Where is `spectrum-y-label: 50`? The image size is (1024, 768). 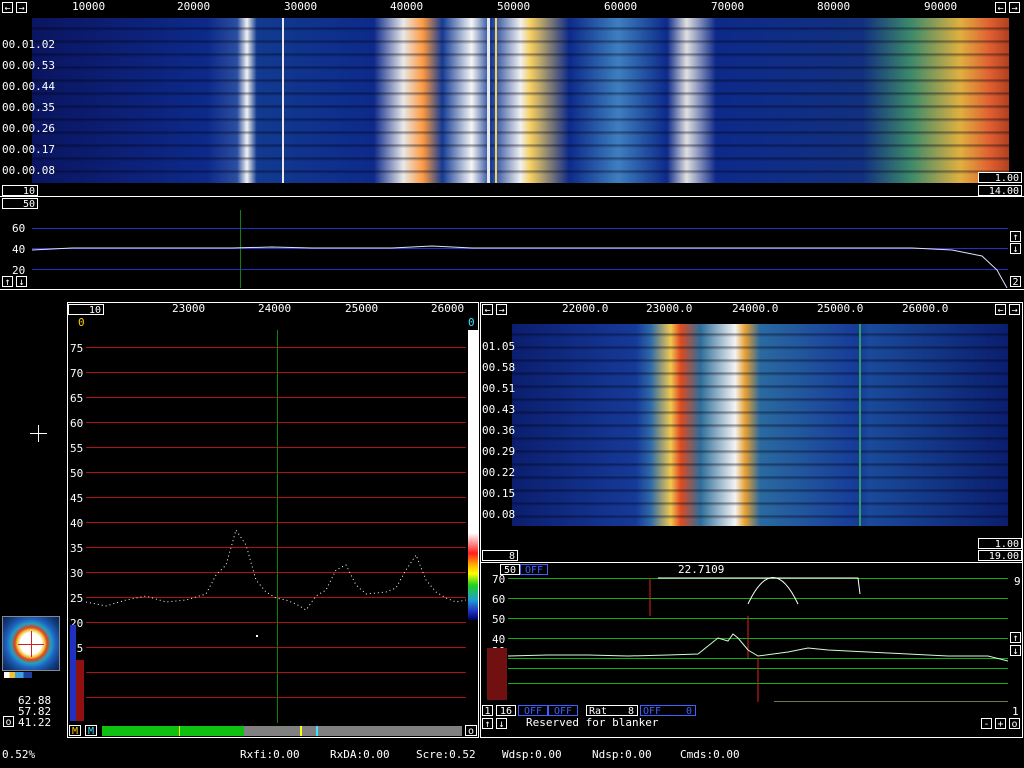
spectrum-y-label: 50 is located at coordinates (499, 619).